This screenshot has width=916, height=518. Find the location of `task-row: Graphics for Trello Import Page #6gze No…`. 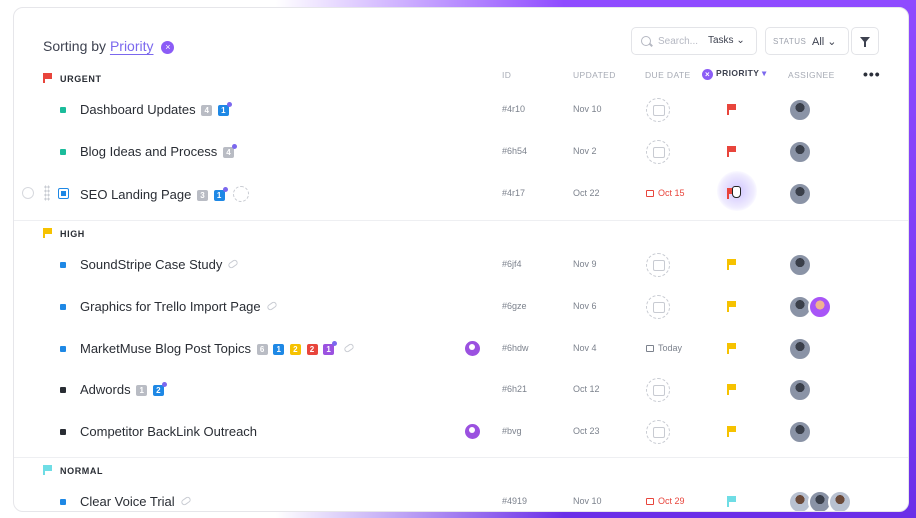

task-row: Graphics for Trello Import Page #6gze No… is located at coordinates (454, 307).